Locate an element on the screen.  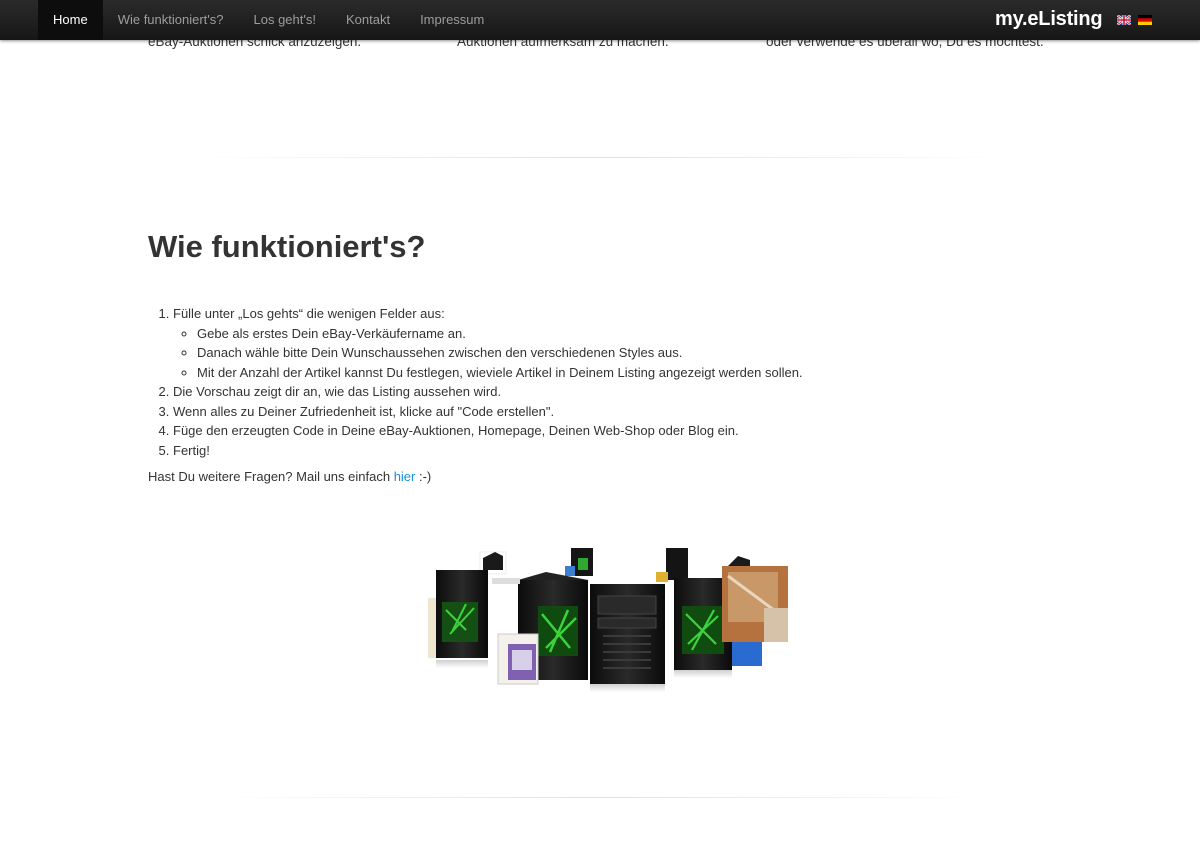
question-prefix: Hast Du weitere Fragen? Mail uns einfach is located at coordinates (271, 476).